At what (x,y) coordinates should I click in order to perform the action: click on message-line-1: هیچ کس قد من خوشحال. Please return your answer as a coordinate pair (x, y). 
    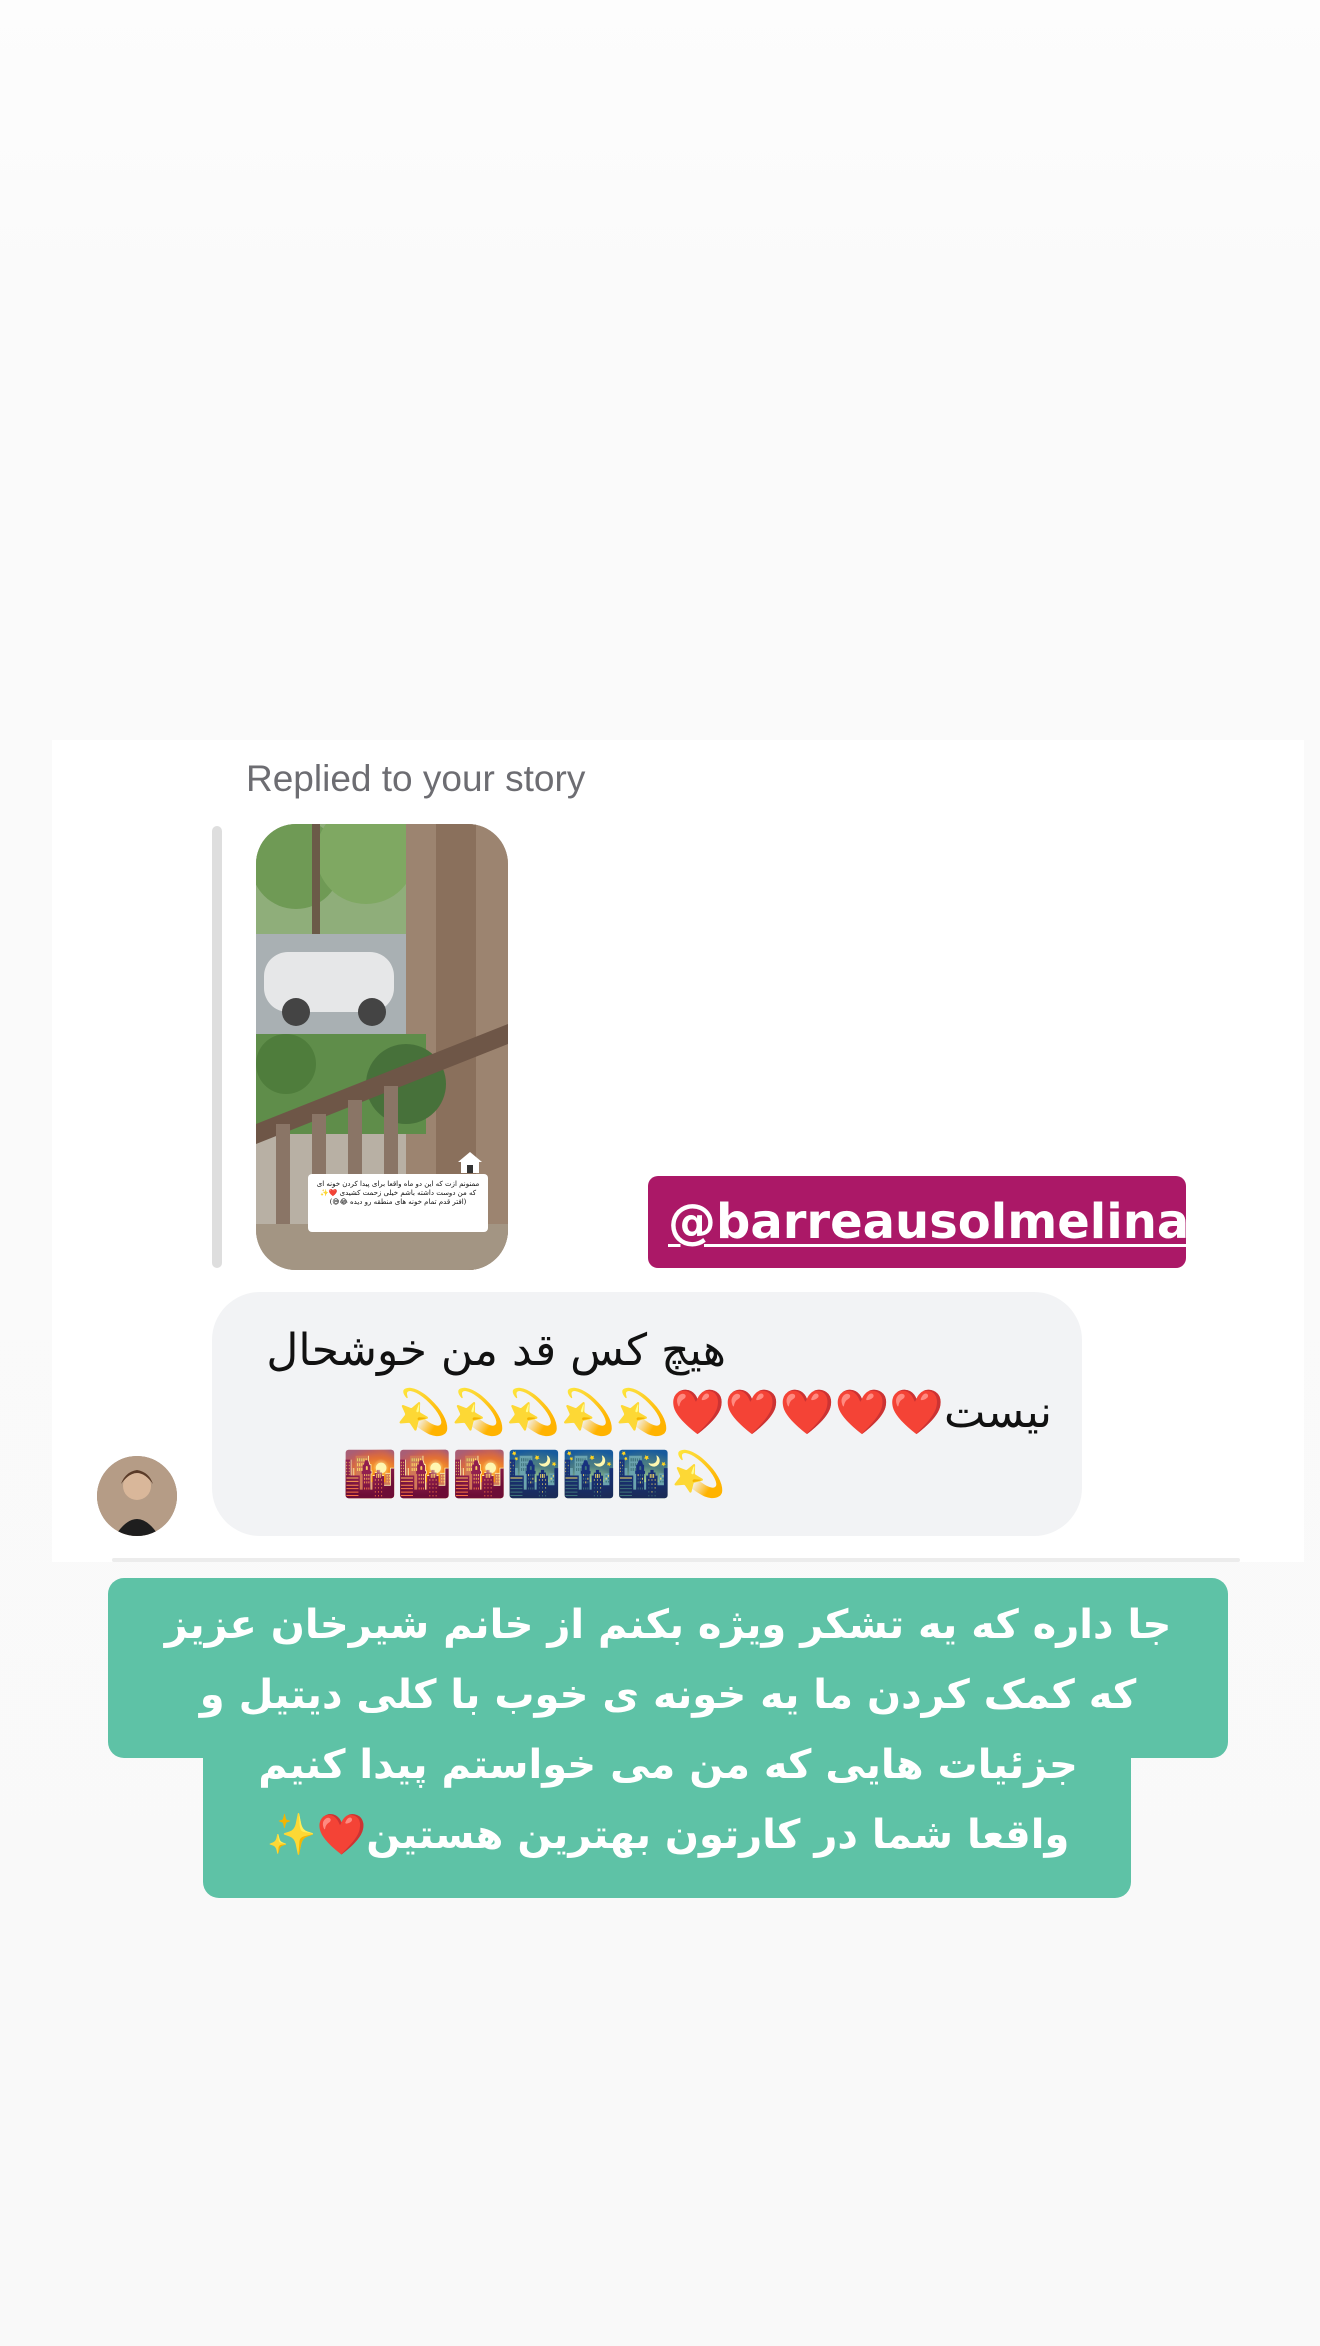
    Looking at the image, I should click on (496, 1350).